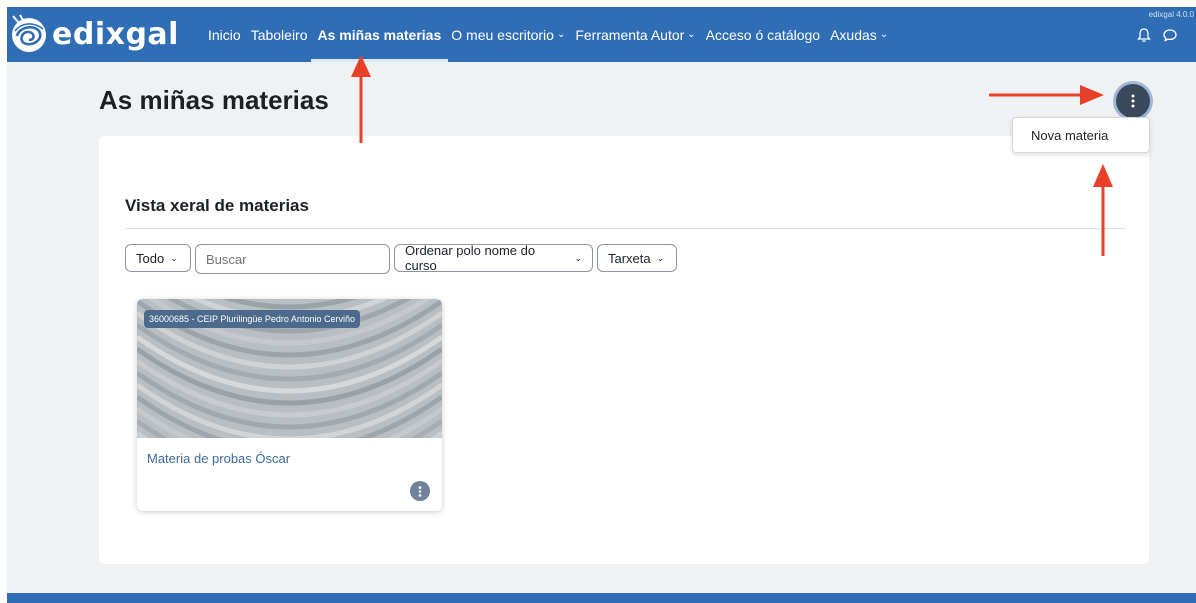 This screenshot has width=1196, height=603. I want to click on nav-item-o-meu-escritorio: O meu escritorio ⌄, so click(508, 34).